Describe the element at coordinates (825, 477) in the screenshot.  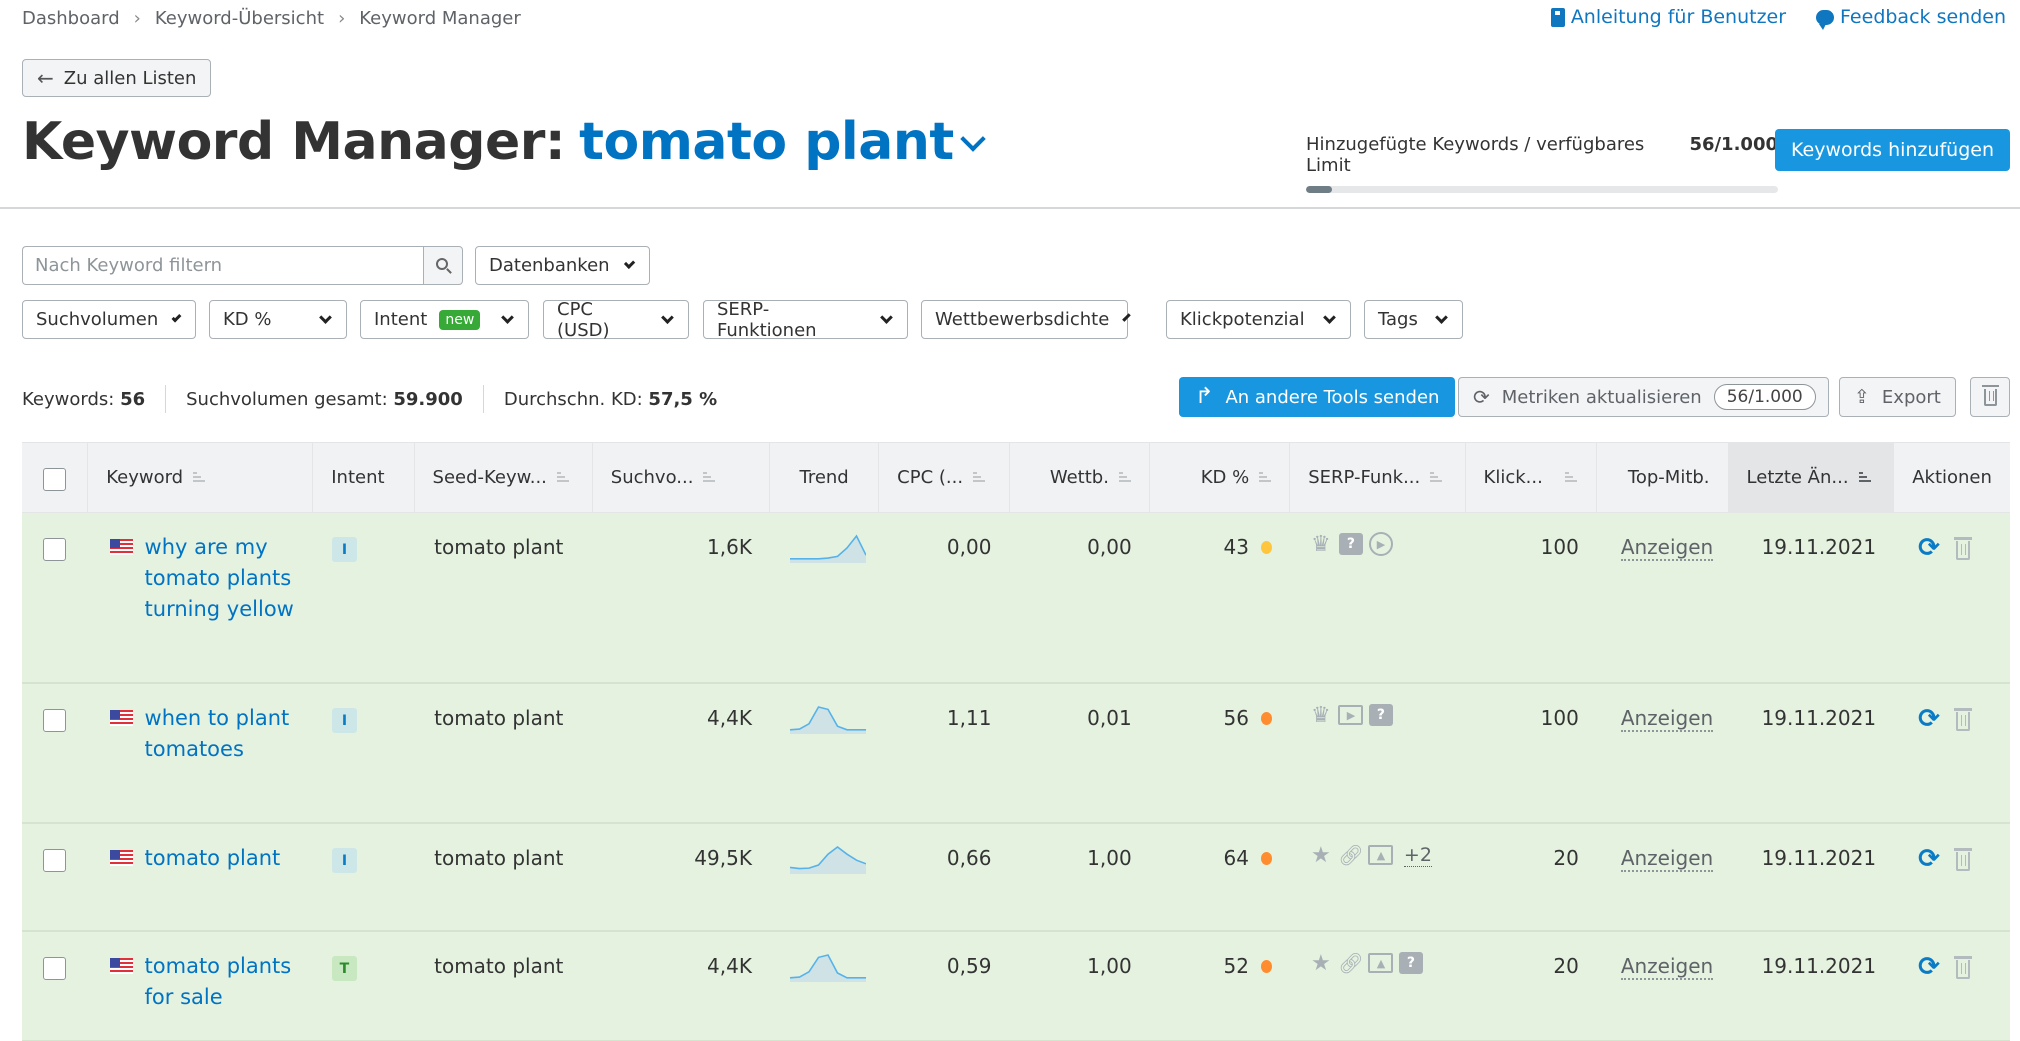
I see `col-trend: Trend` at that location.